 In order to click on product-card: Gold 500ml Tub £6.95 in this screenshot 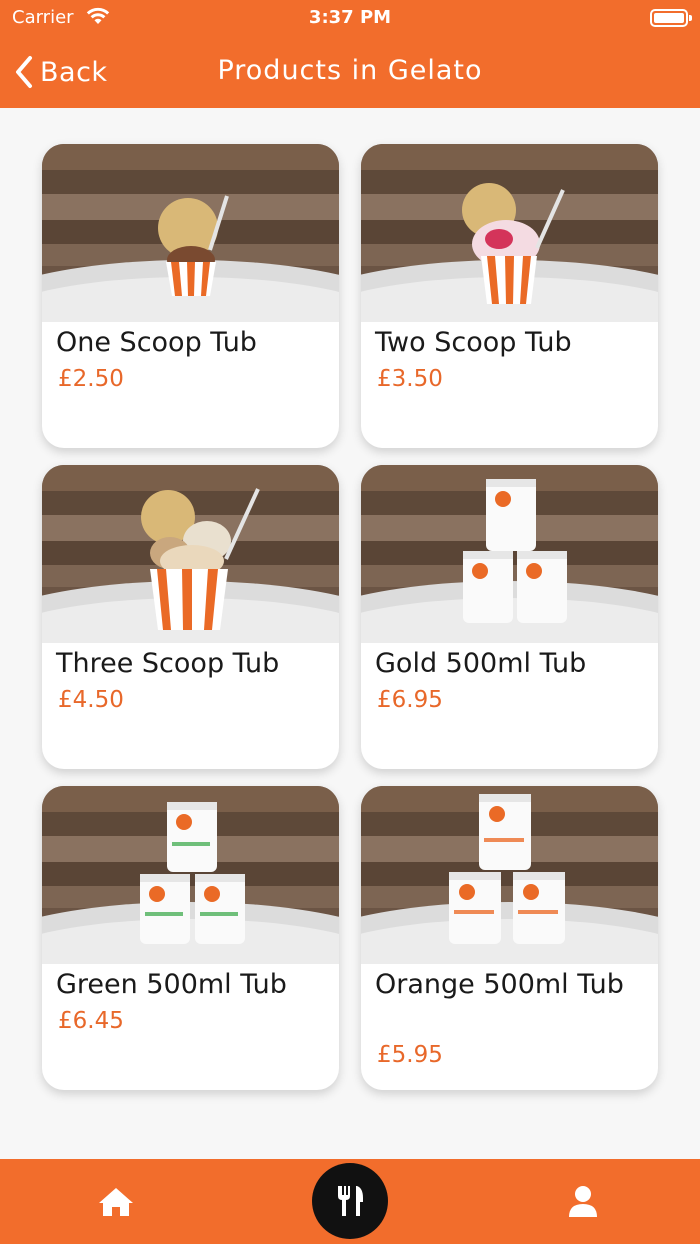, I will do `click(509, 617)`.